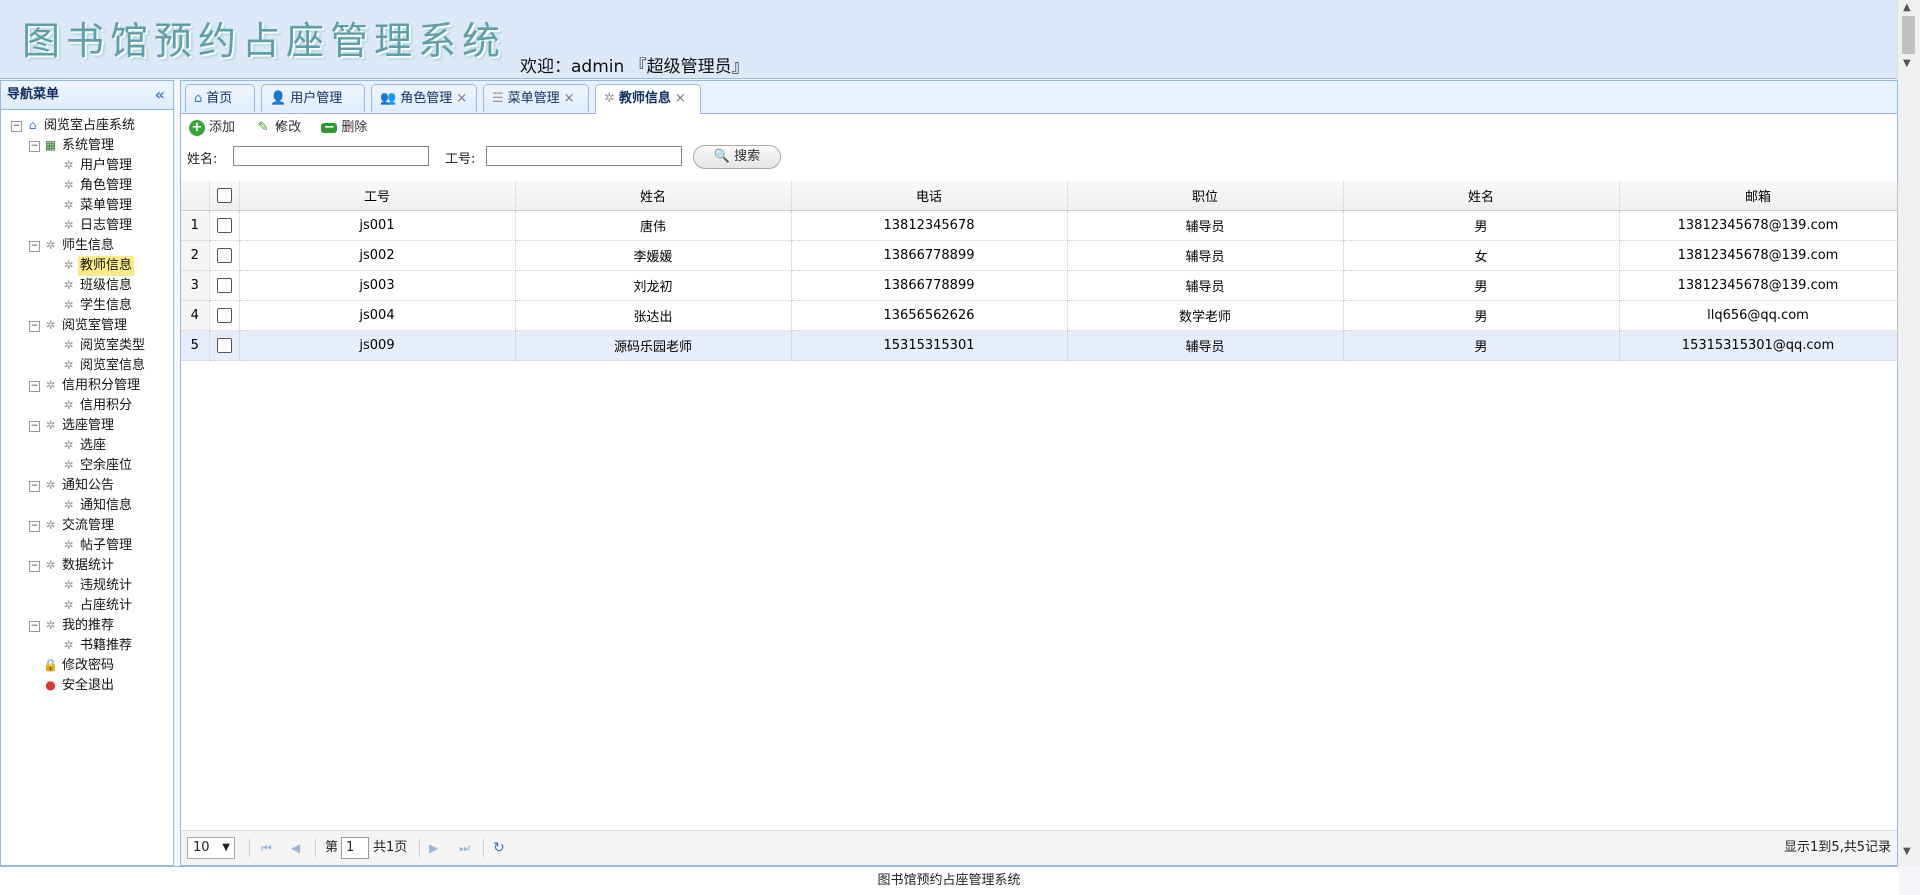 This screenshot has width=1920, height=895. I want to click on select-all-checkbox, so click(224, 195).